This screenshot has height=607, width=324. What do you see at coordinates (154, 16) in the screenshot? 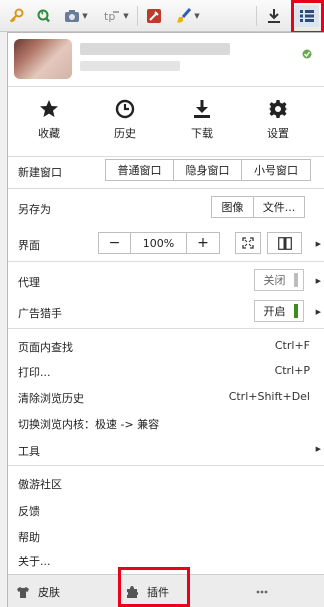
I see `toolbox-icon` at bounding box center [154, 16].